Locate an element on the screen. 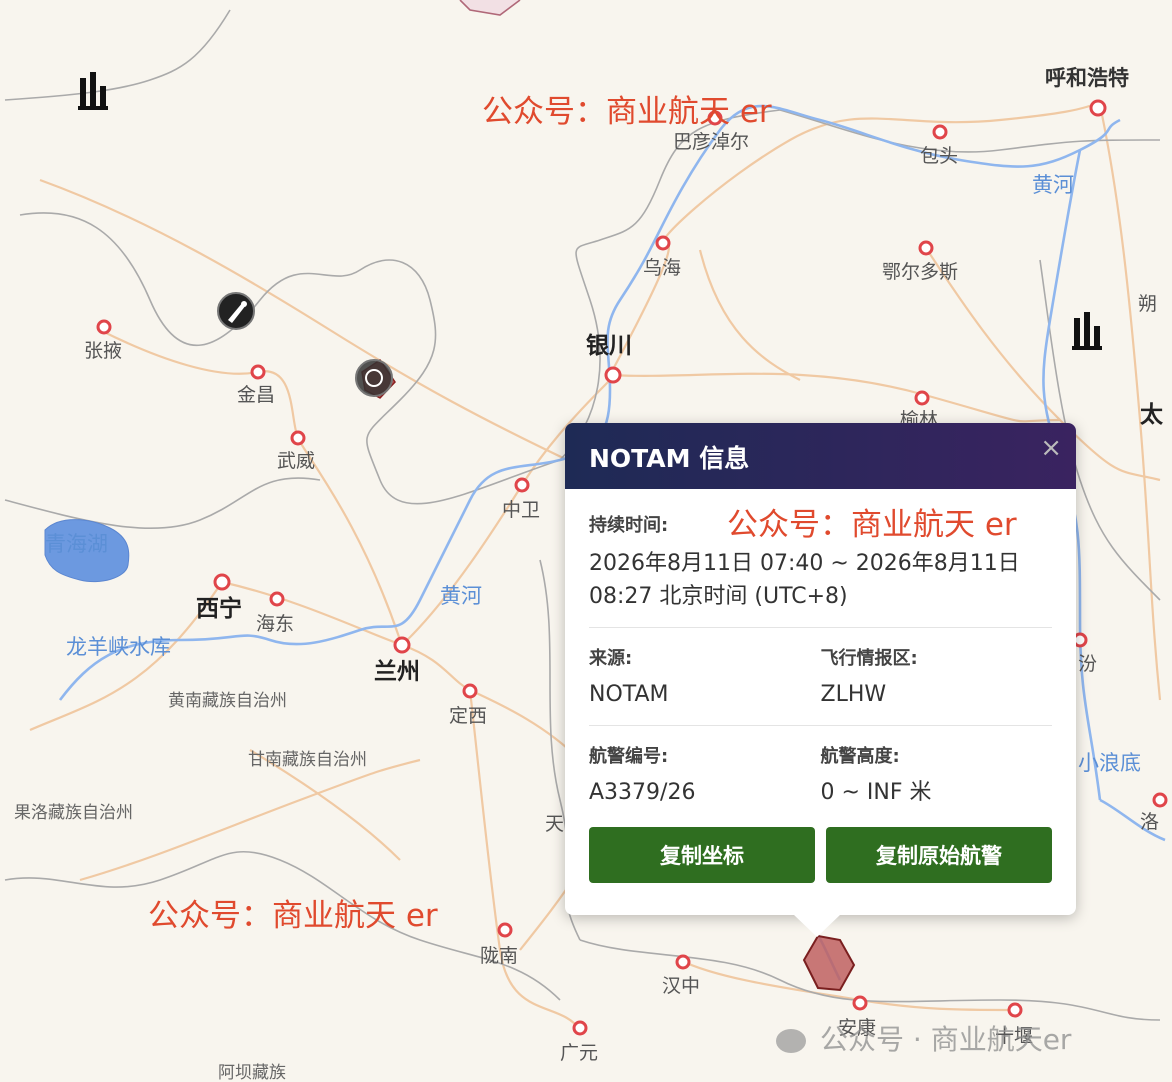  city-label-fen: 汾 is located at coordinates (1087, 664).